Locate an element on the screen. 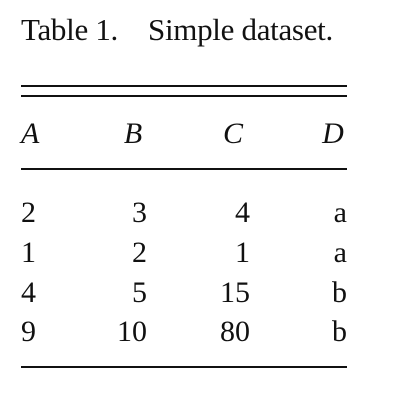 The width and height of the screenshot is (409, 410). table-cell-r4-c: 80 is located at coordinates (235, 331).